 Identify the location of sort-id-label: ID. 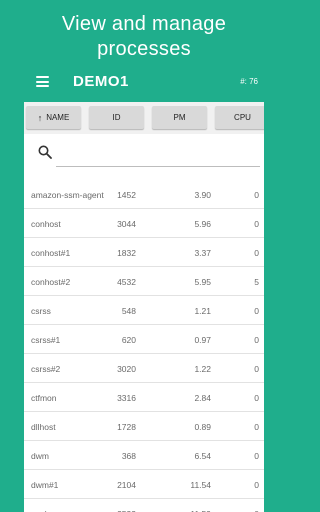
(116, 117).